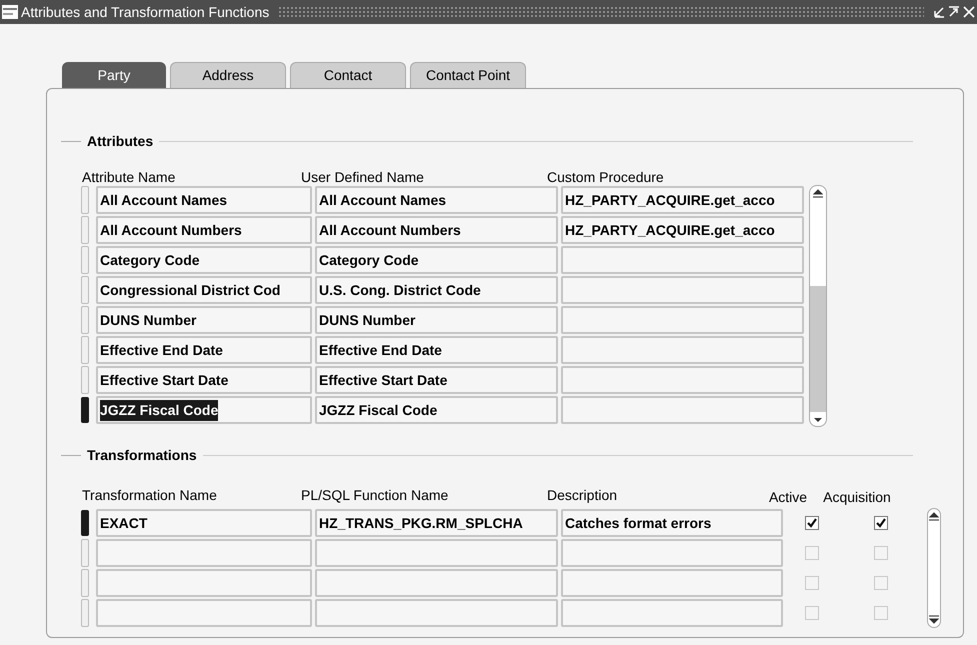 The image size is (977, 645). I want to click on column-header: Active, so click(788, 497).